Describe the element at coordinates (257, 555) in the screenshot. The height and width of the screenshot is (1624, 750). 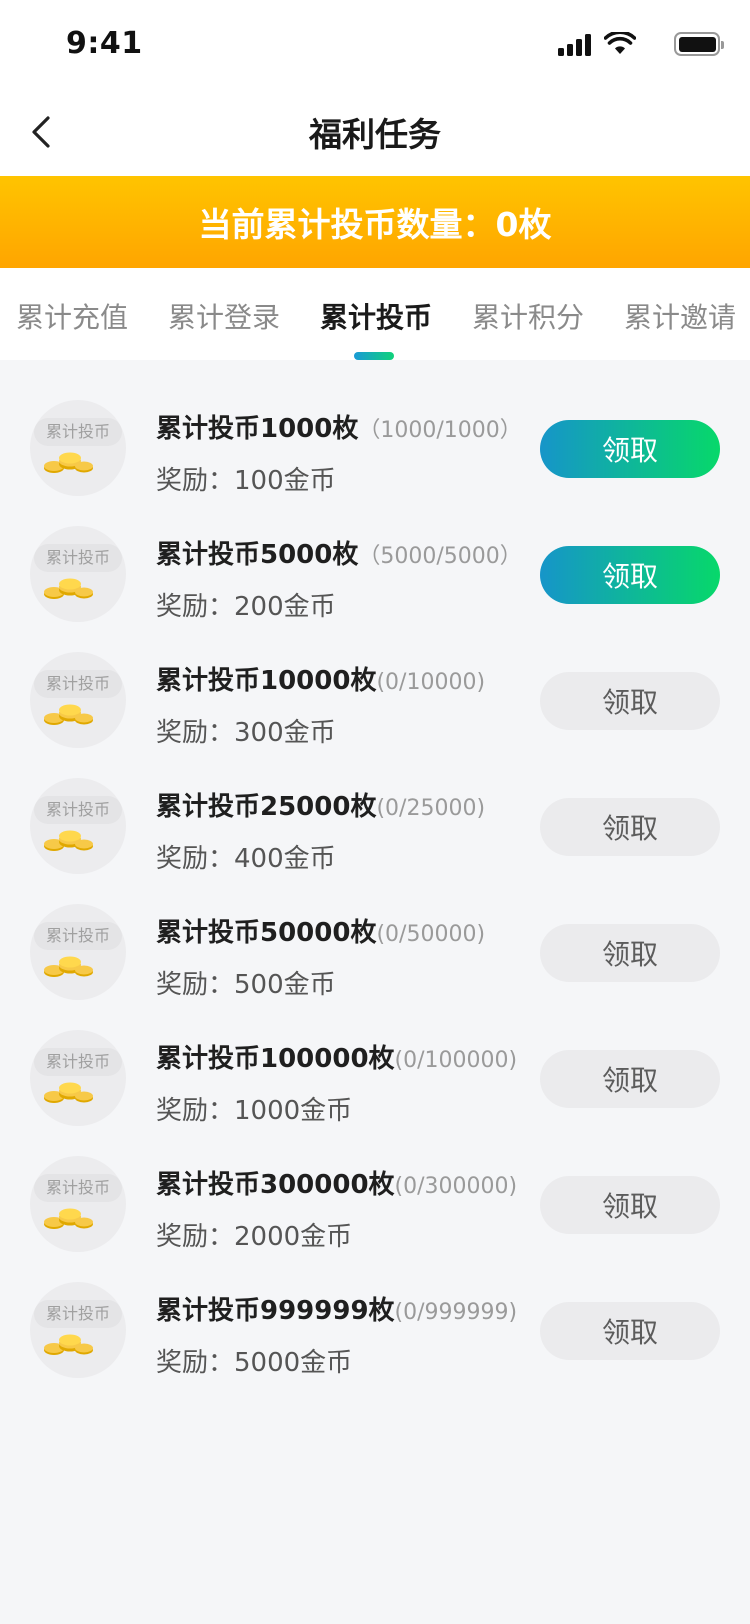
I see `task-title-text: 累计投币5000枚` at that location.